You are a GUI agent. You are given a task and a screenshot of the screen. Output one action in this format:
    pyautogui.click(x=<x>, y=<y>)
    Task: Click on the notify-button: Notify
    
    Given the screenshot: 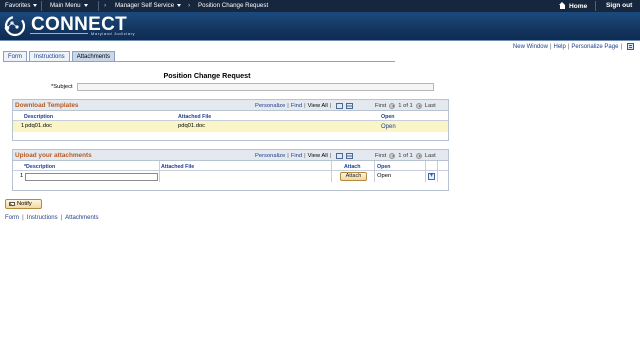 What is the action you would take?
    pyautogui.click(x=23, y=204)
    